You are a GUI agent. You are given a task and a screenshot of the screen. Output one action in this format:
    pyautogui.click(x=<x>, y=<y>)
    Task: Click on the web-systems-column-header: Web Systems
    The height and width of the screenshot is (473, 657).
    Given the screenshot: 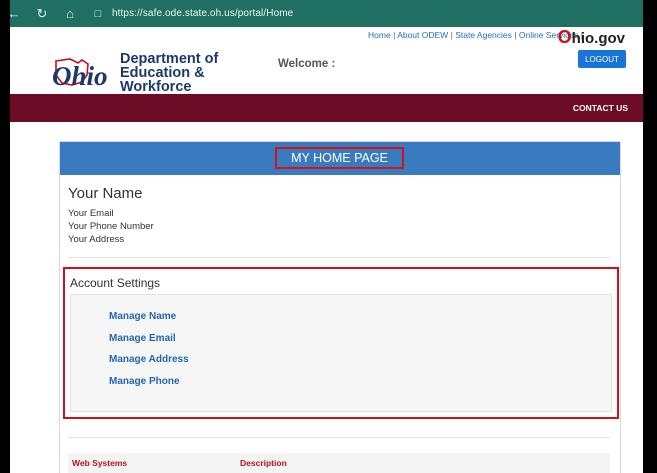 What is the action you would take?
    pyautogui.click(x=100, y=463)
    